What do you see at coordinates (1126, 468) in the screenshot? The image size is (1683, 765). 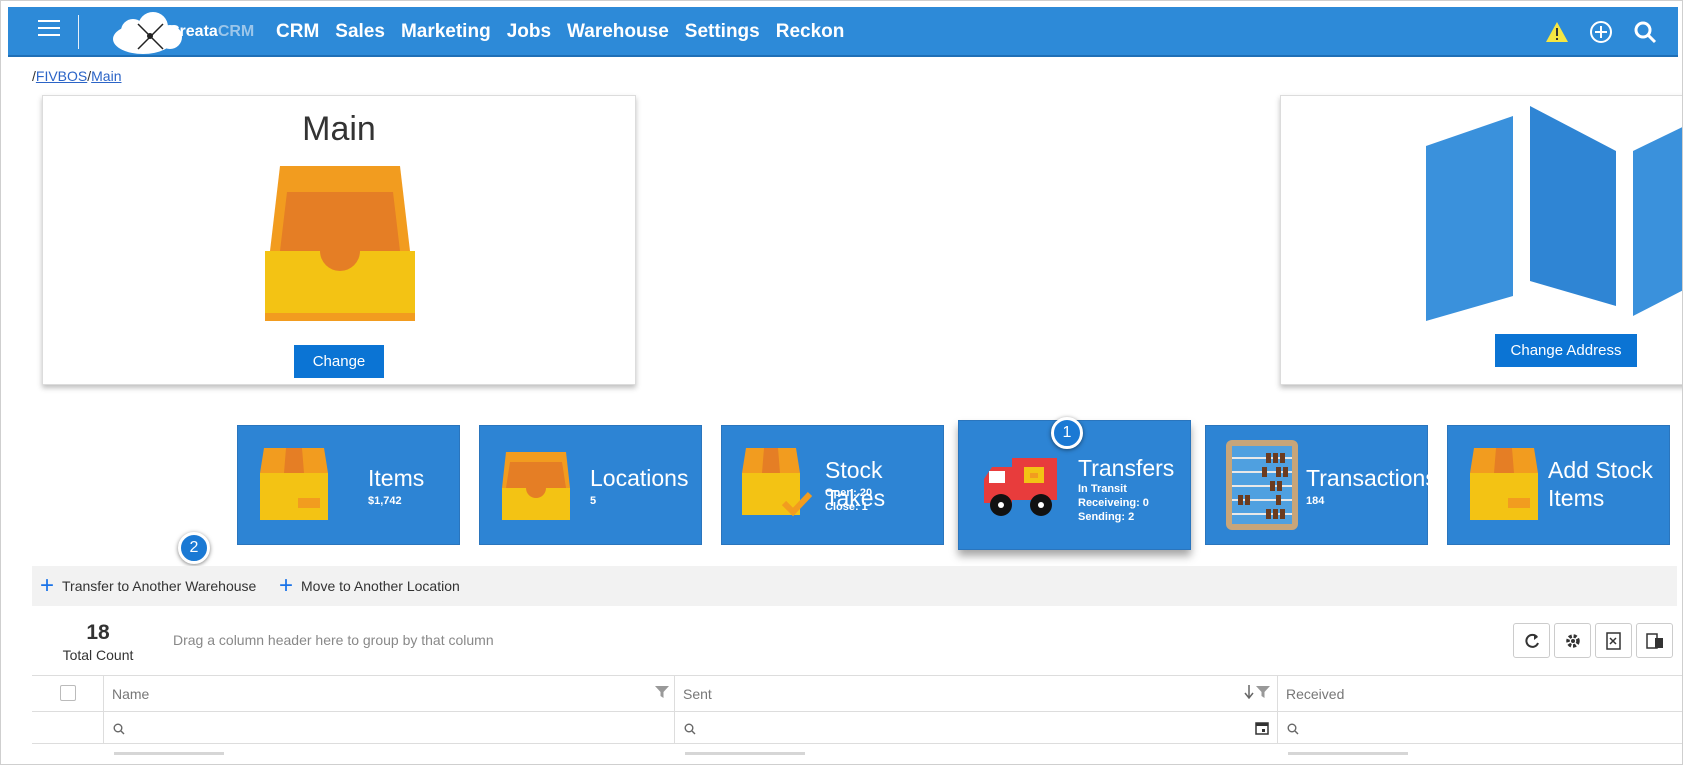 I see `tile-transfers-name: Transfers` at bounding box center [1126, 468].